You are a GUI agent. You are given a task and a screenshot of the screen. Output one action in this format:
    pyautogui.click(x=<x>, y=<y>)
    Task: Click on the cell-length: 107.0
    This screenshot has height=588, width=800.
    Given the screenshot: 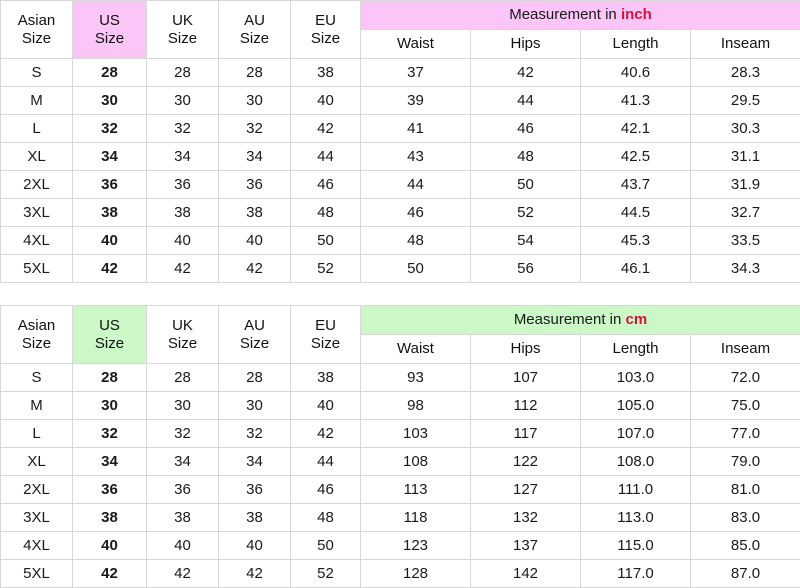 What is the action you would take?
    pyautogui.click(x=636, y=434)
    